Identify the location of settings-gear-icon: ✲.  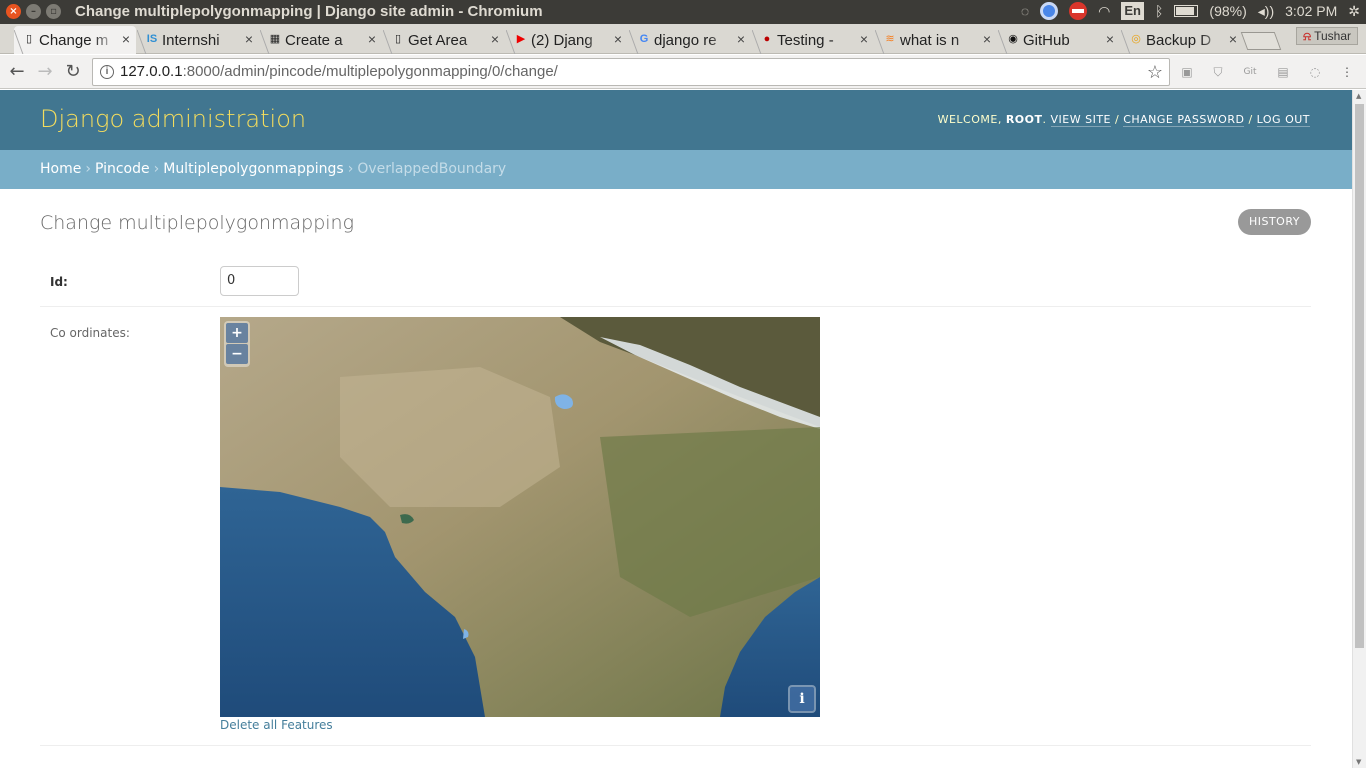
(1354, 11).